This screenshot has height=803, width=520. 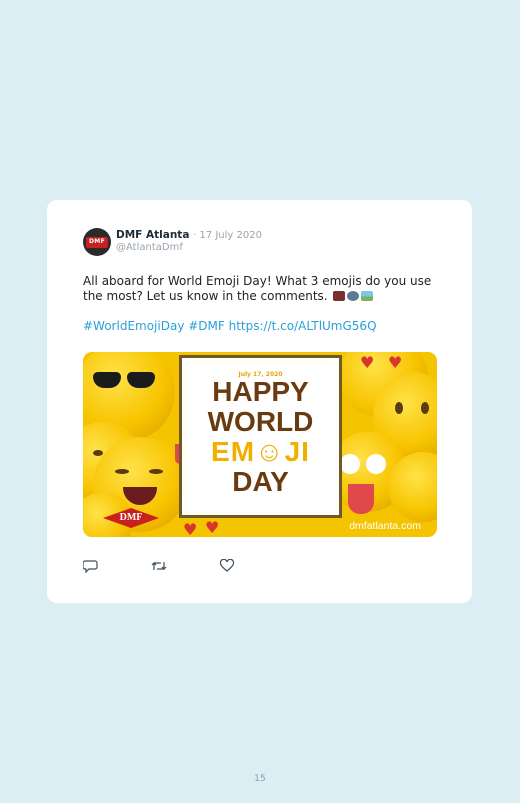 I want to click on dmf-logo-text: DMF, so click(x=131, y=517).